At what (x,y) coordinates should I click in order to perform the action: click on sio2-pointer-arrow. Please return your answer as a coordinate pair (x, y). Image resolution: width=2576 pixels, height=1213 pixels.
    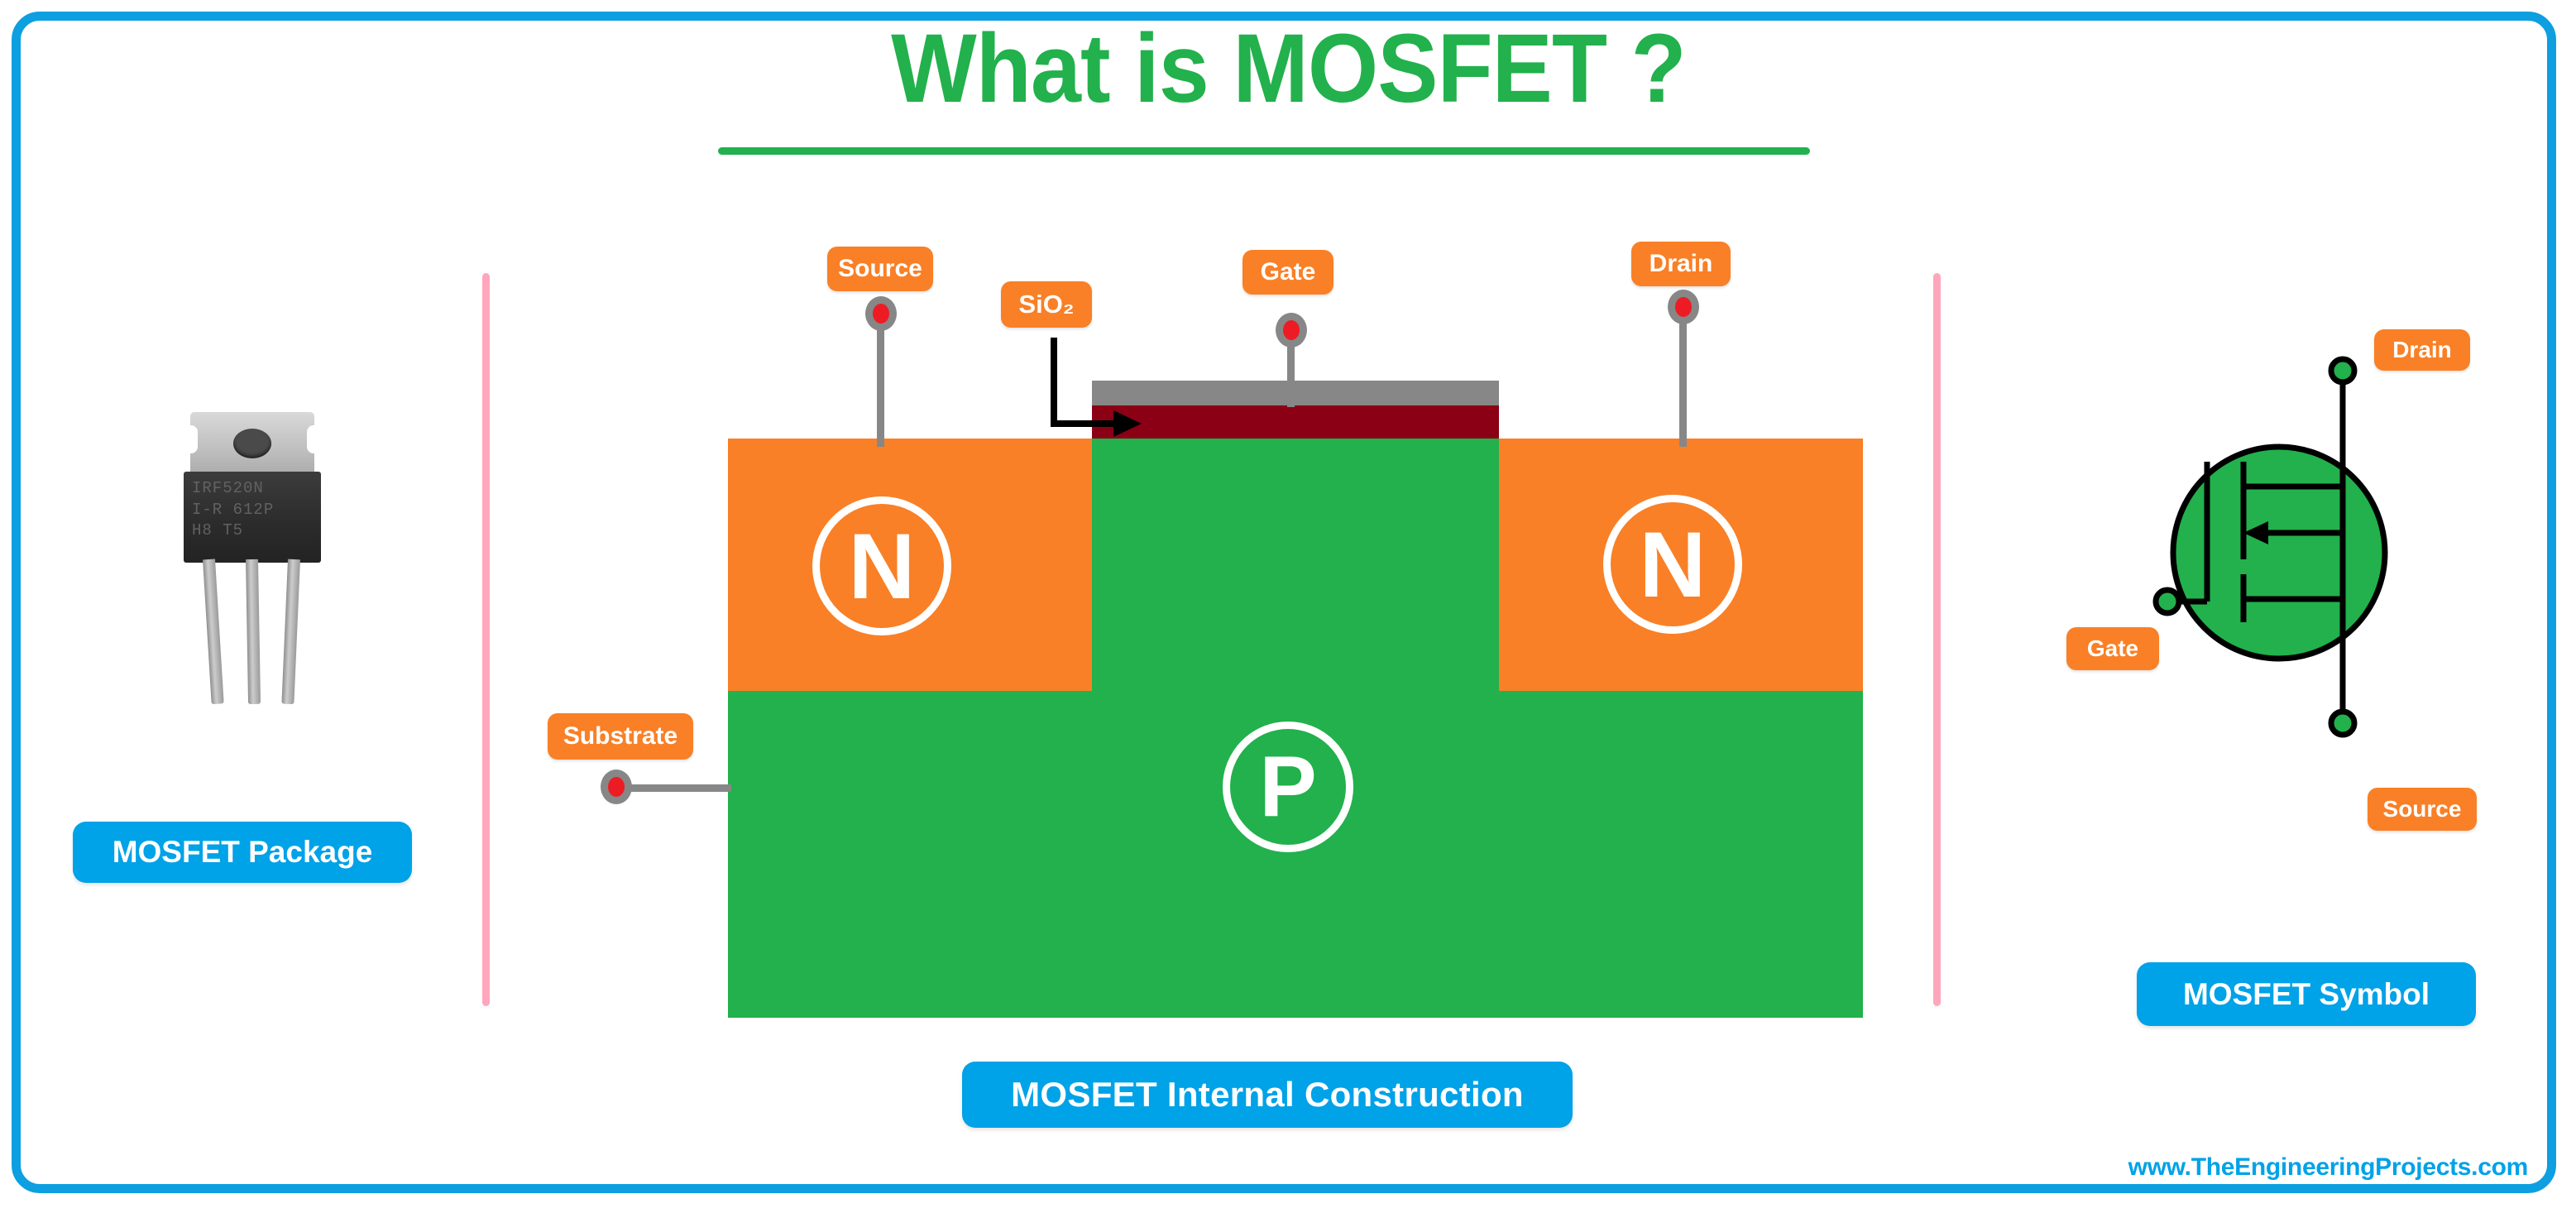
    Looking at the image, I should click on (1097, 388).